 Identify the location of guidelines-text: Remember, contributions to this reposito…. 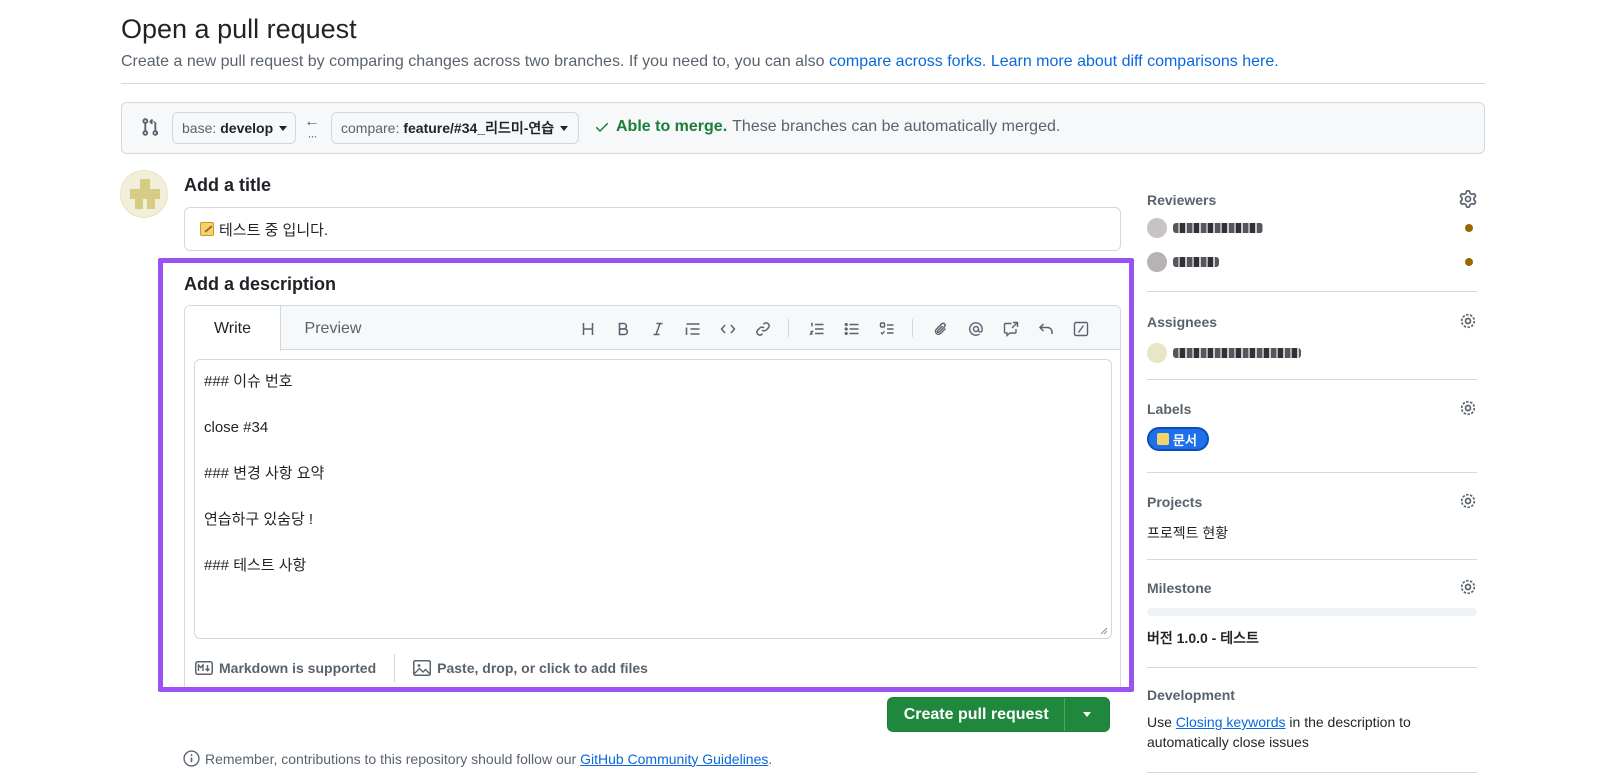
(393, 758).